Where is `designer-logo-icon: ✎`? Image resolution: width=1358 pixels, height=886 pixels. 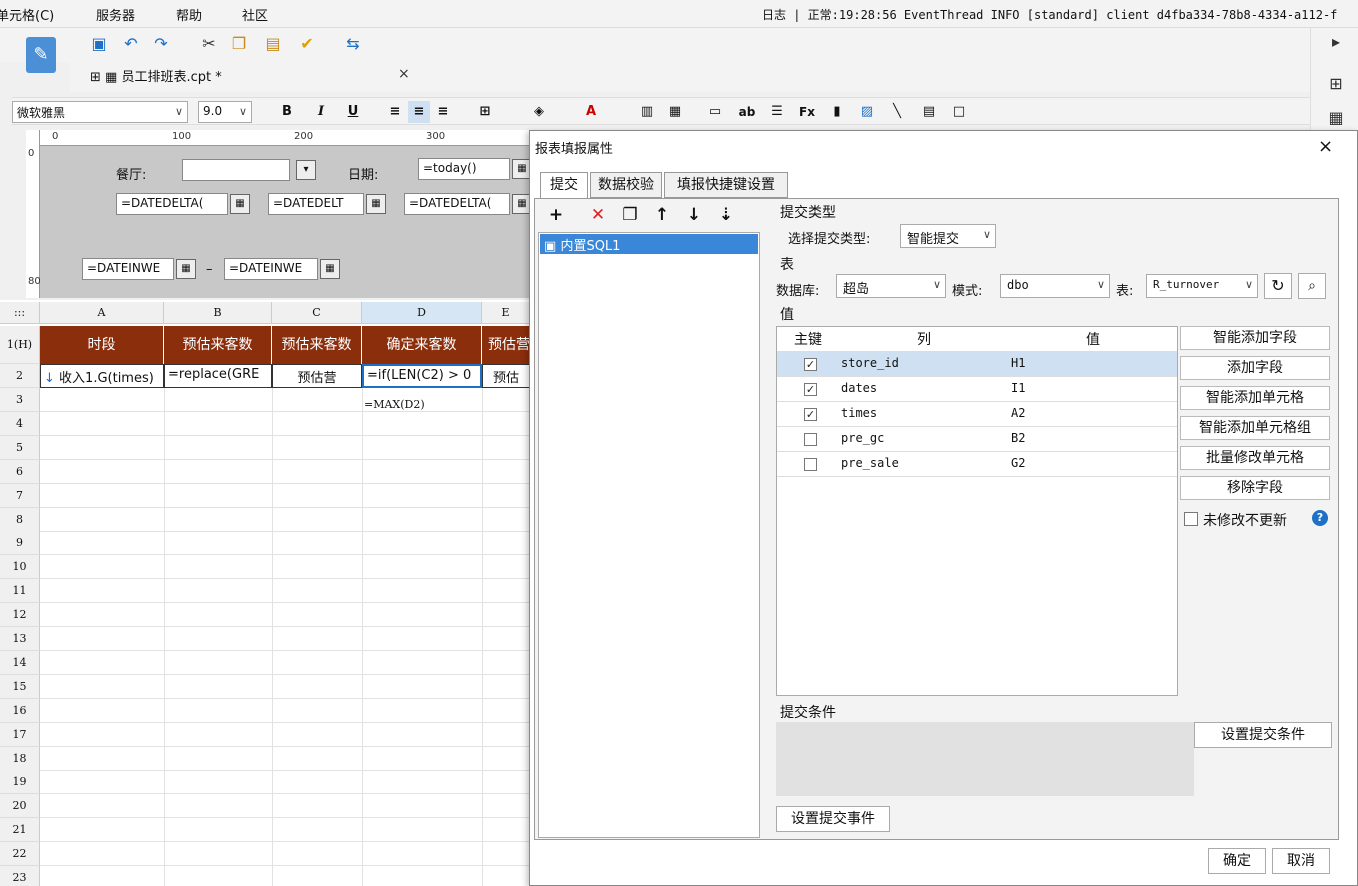
designer-logo-icon: ✎ is located at coordinates (41, 55).